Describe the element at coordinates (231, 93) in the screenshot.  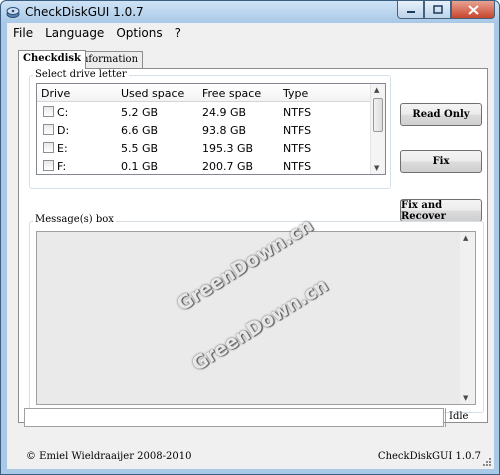
I see `column-free-space: Free space` at that location.